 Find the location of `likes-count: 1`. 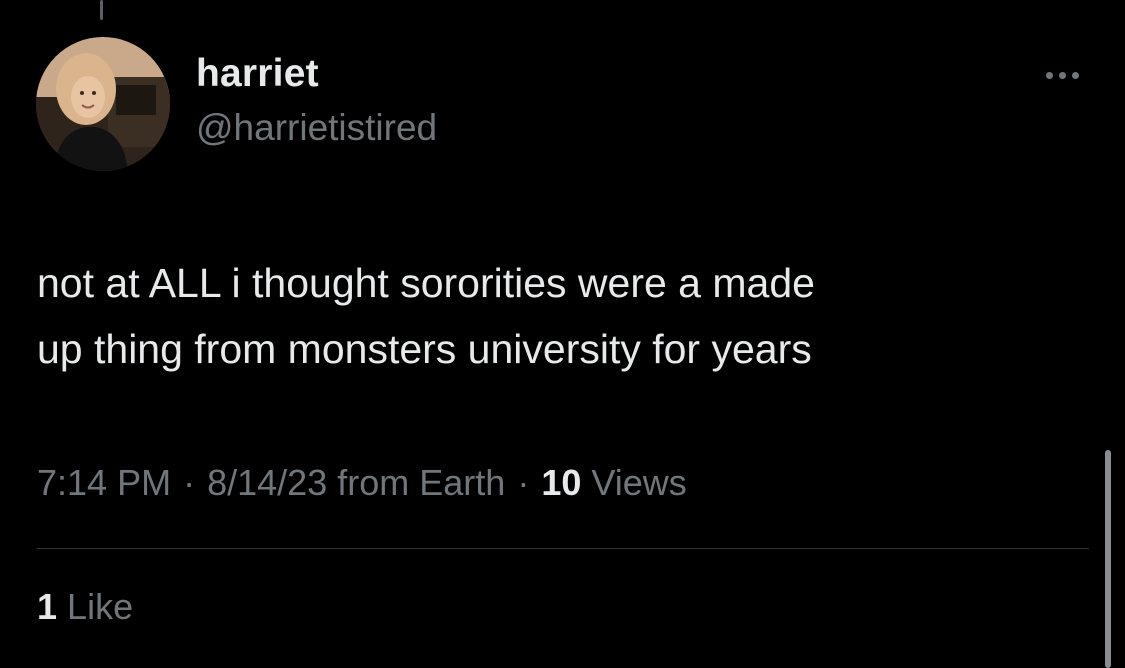

likes-count: 1 is located at coordinates (47, 606).